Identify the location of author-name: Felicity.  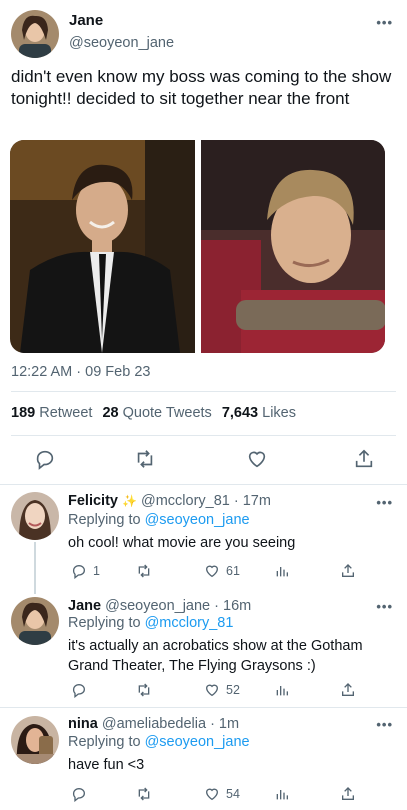
(93, 501).